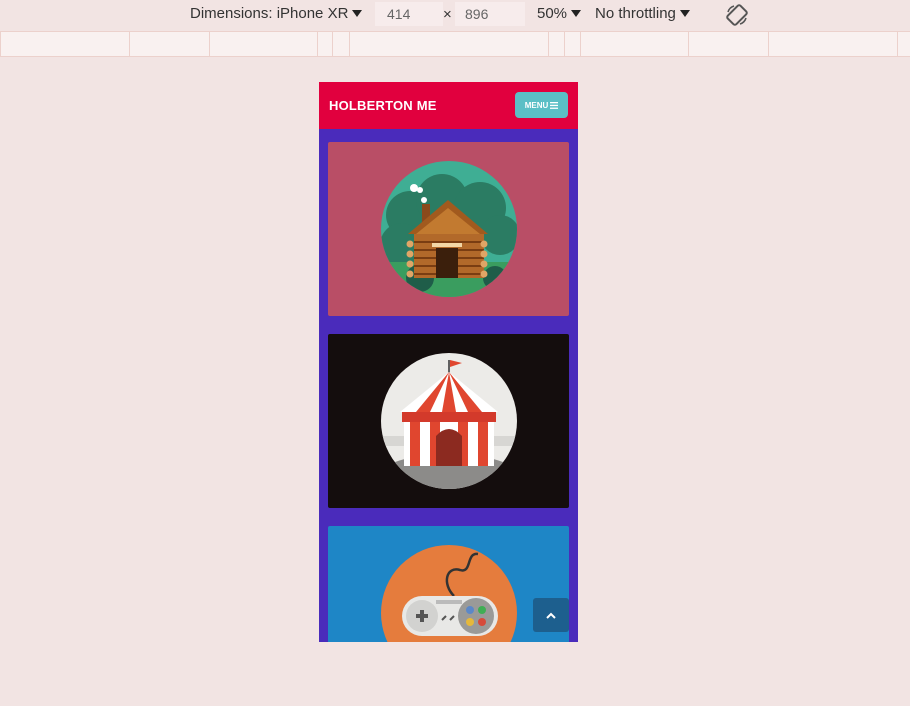  I want to click on circus-tent-icon, so click(449, 421).